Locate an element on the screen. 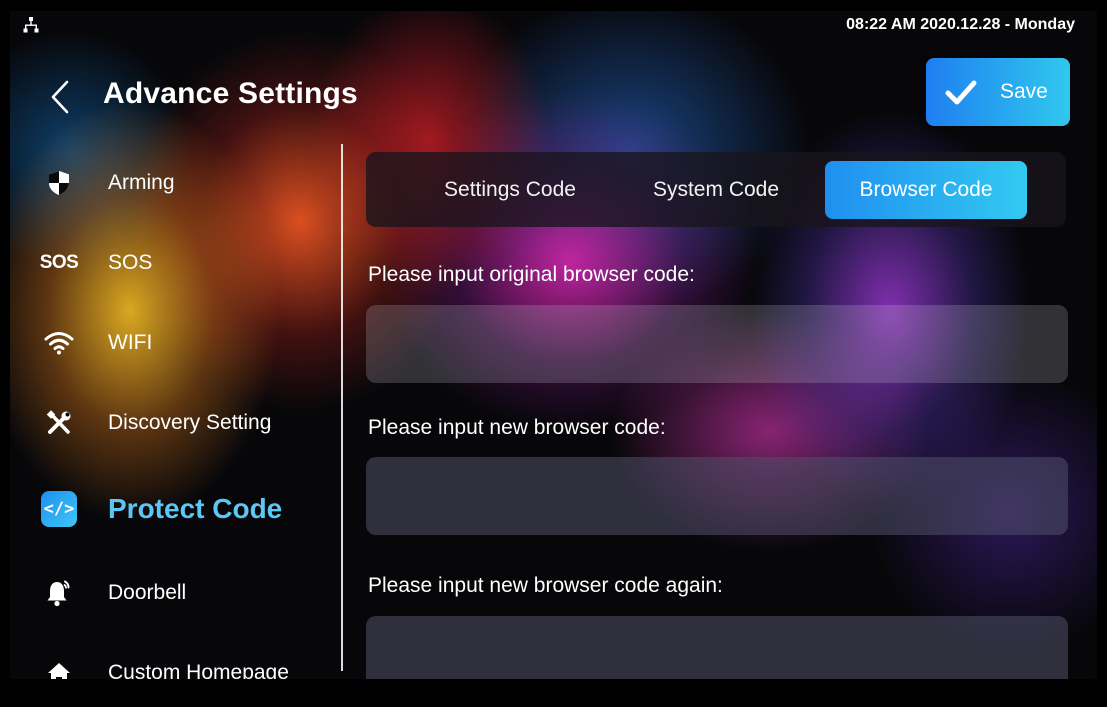 This screenshot has width=1107, height=707. sidebar-item-label: Arming is located at coordinates (141, 182).